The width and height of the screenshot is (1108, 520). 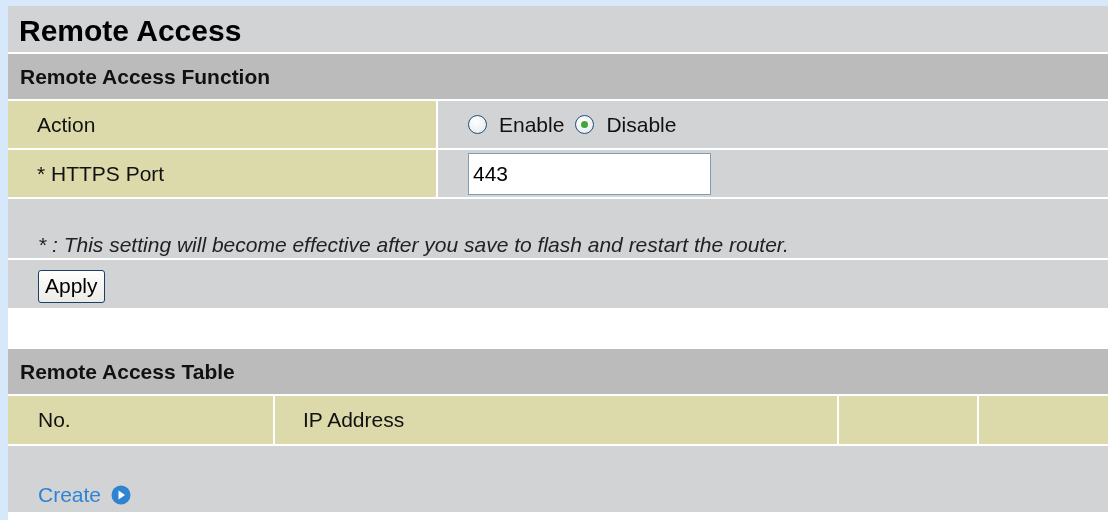 What do you see at coordinates (121, 495) in the screenshot?
I see `play-circle-icon` at bounding box center [121, 495].